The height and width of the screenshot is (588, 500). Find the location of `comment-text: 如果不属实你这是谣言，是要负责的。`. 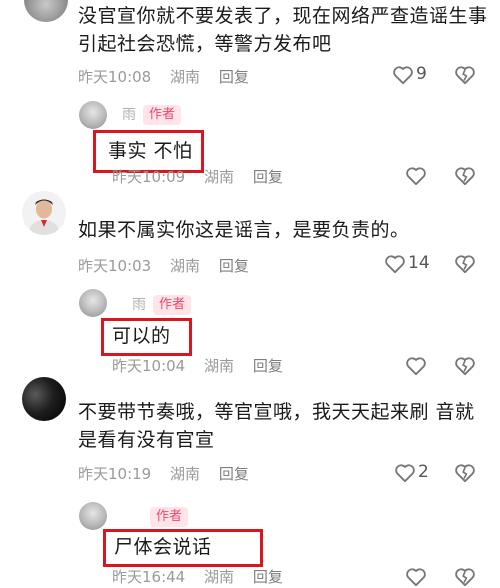

comment-text: 如果不属实你这是谣言，是要负责的。 is located at coordinates (244, 230).